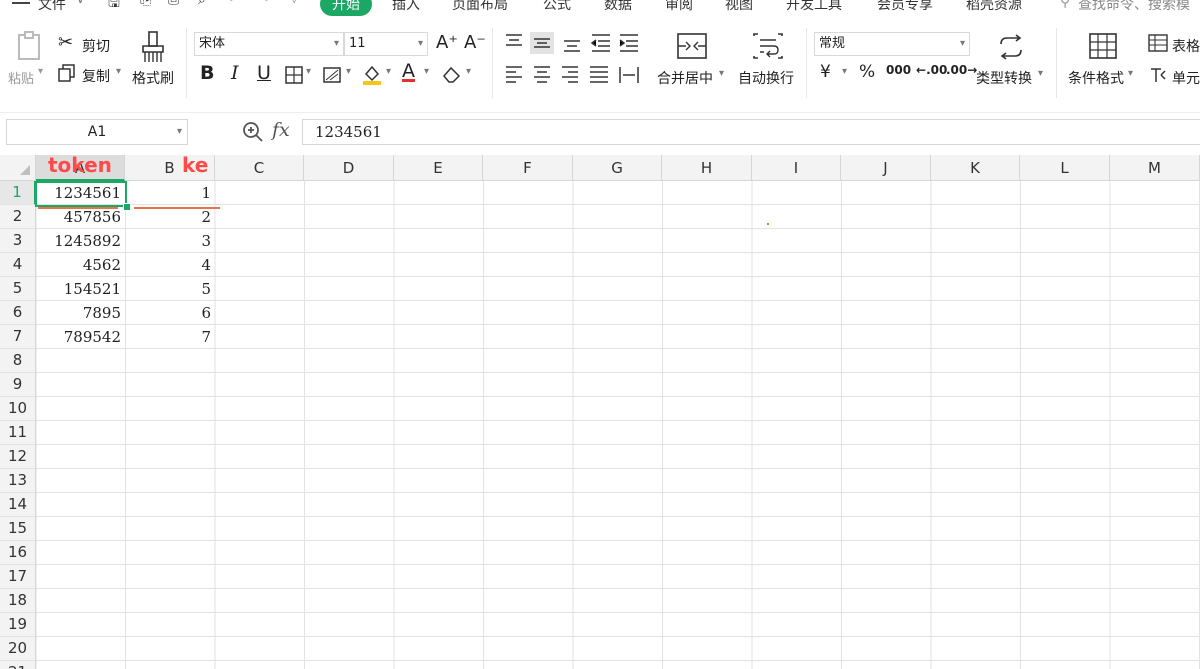 The width and height of the screenshot is (1200, 669). What do you see at coordinates (1155, 168) in the screenshot?
I see `column-header-m: M` at bounding box center [1155, 168].